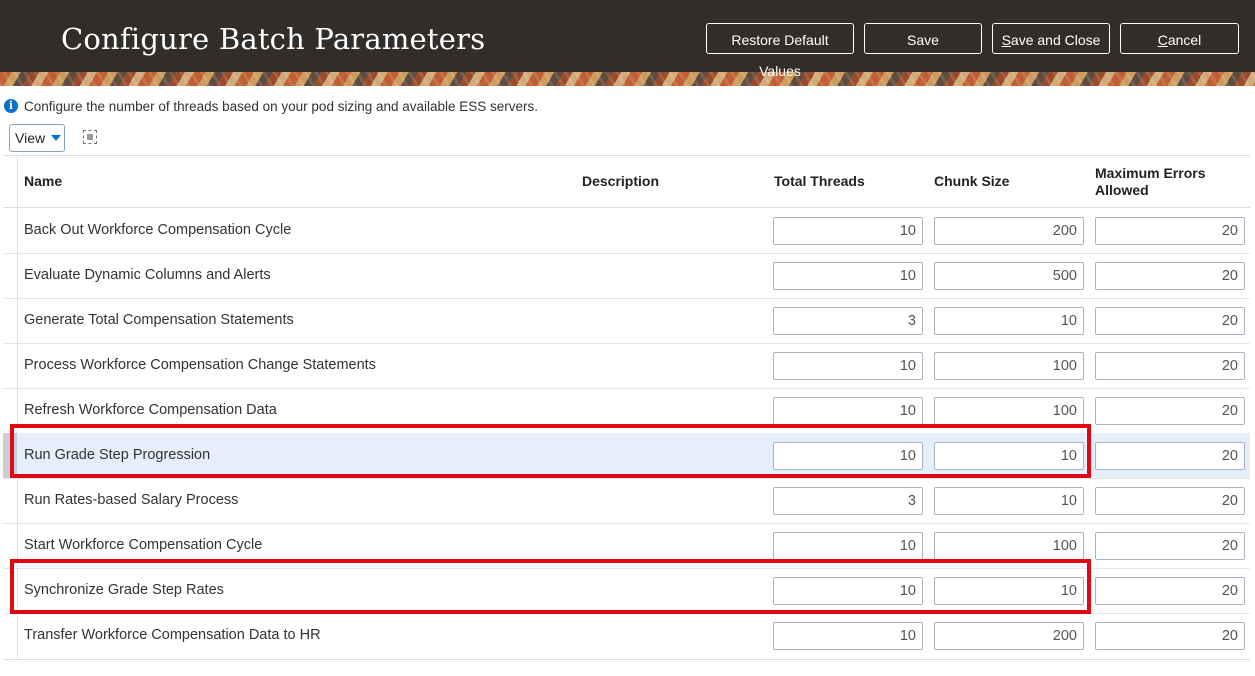 The height and width of the screenshot is (676, 1255). I want to click on row-name: Back Out Workforce Compensation Cycle, so click(158, 230).